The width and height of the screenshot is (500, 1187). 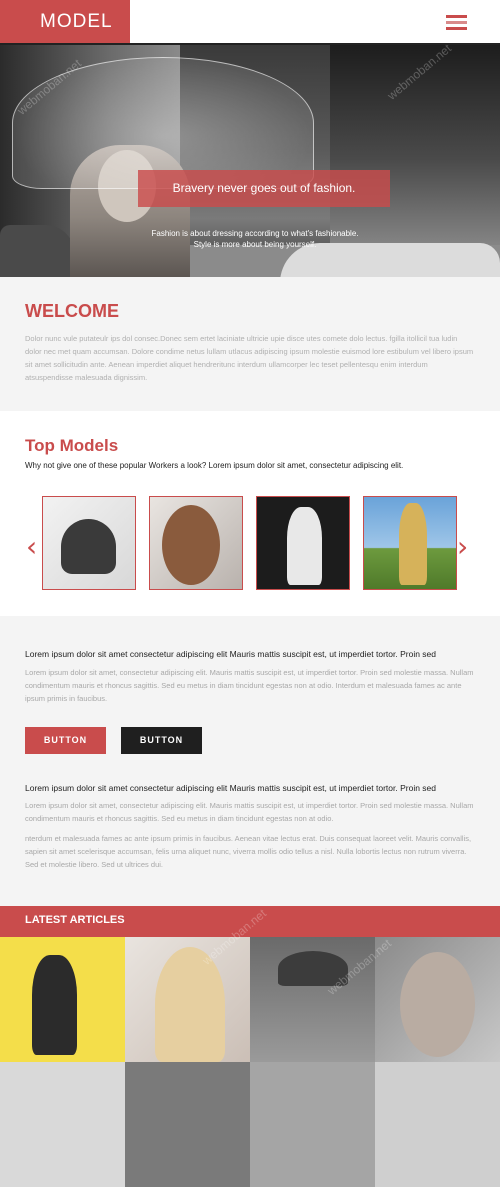 I want to click on latest-articles-bar: LATEST ARTICLES, so click(x=250, y=921).